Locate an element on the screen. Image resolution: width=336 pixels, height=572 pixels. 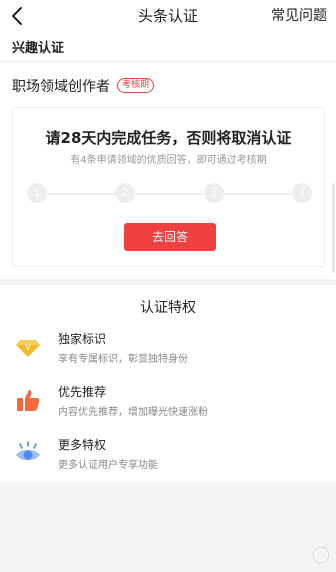
section-divider is located at coordinates (168, 282).